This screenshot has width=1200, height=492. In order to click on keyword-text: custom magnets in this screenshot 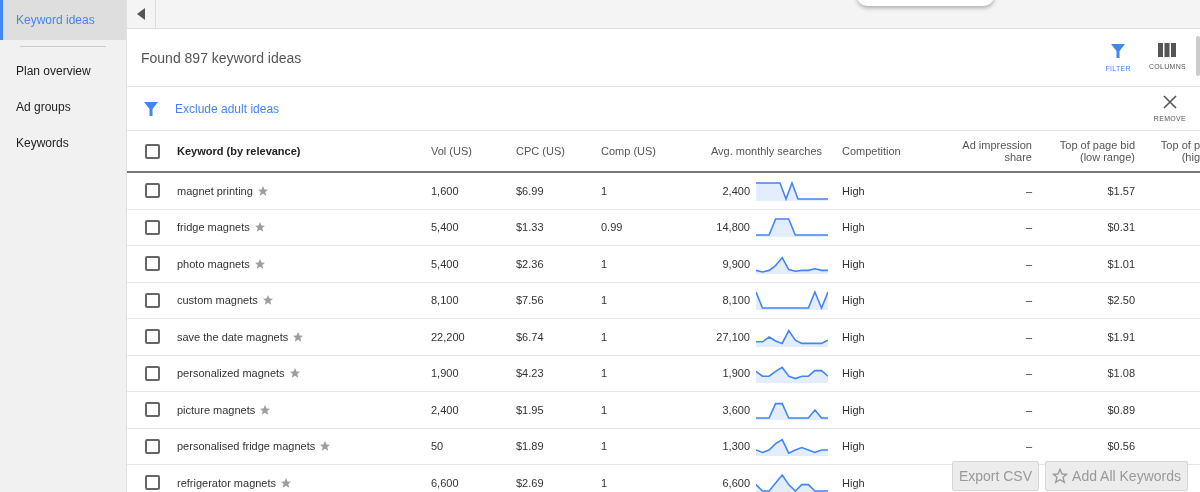, I will do `click(217, 300)`.